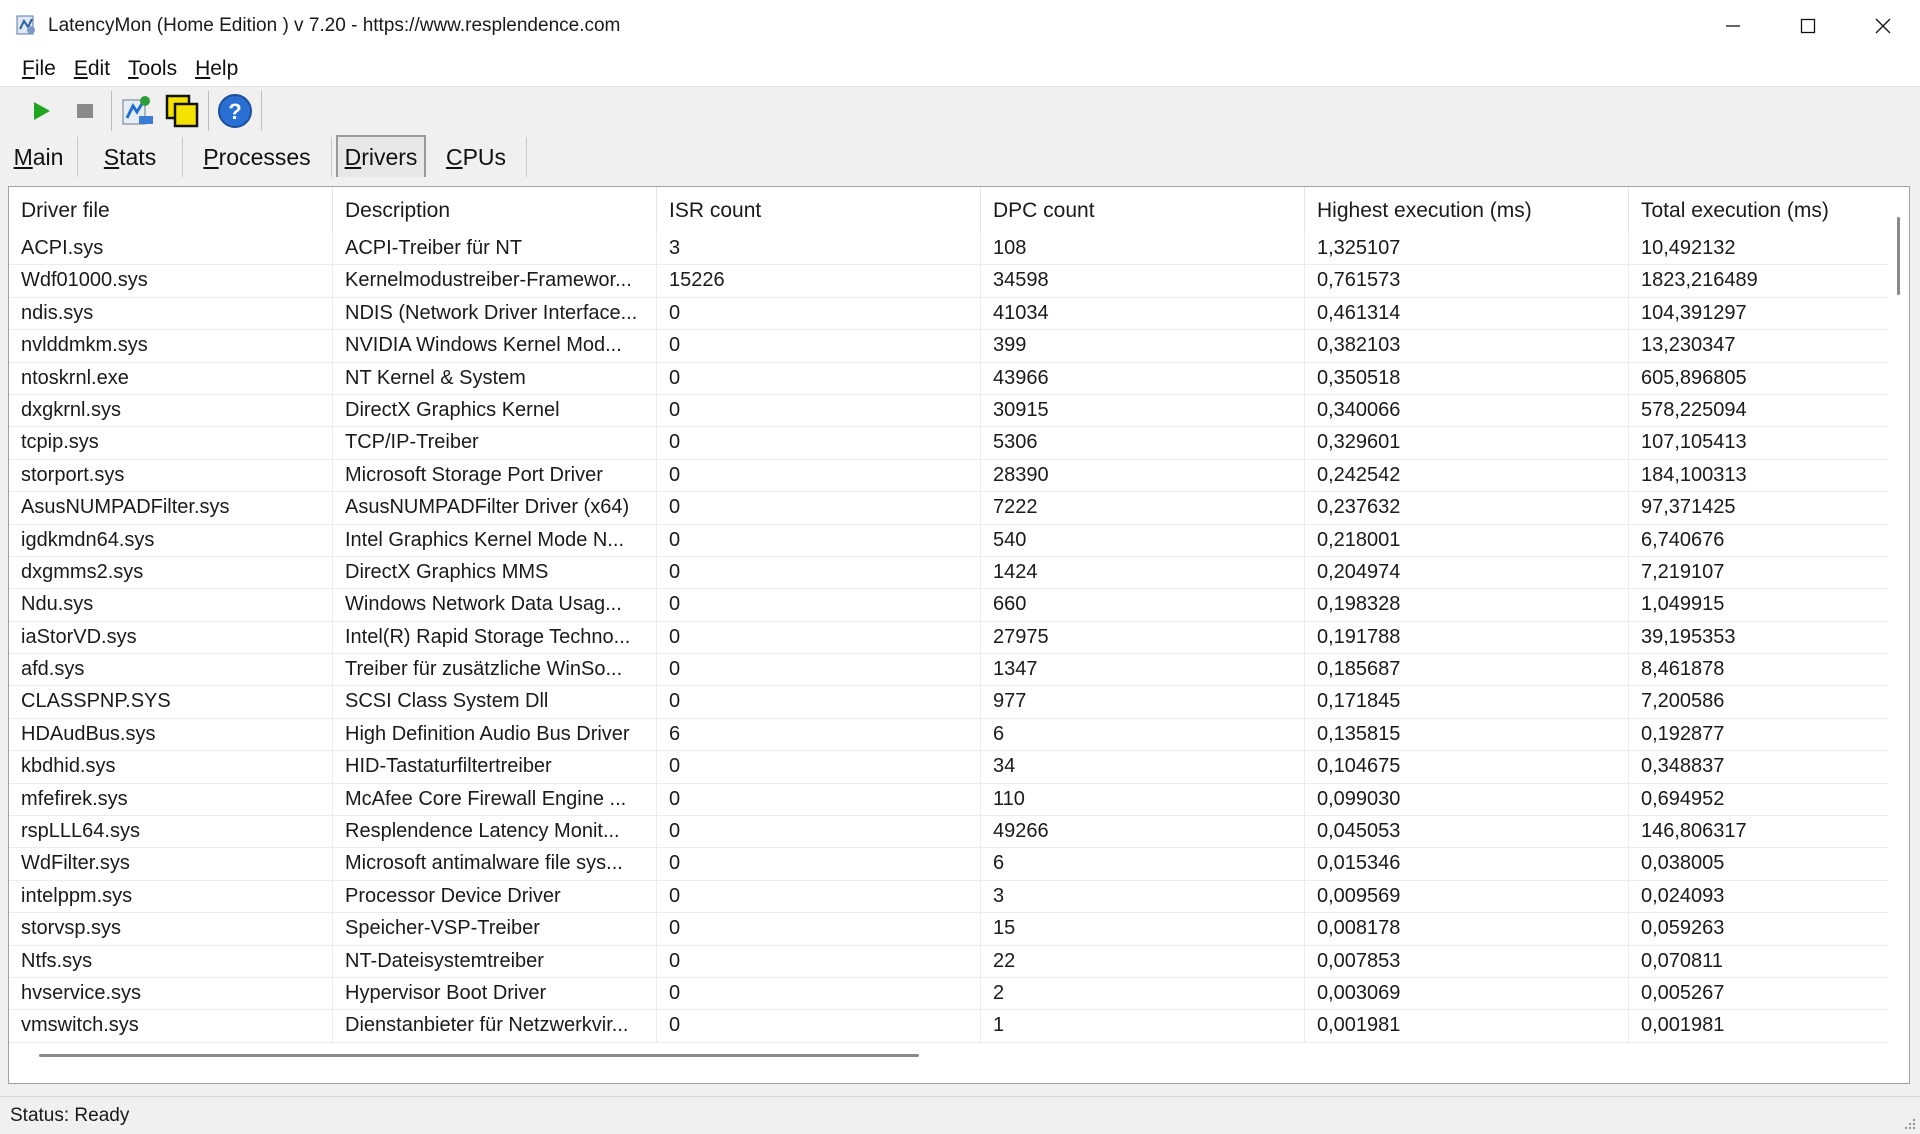  What do you see at coordinates (495, 766) in the screenshot?
I see `cell-description: HID-Tastaturfiltertreiber` at bounding box center [495, 766].